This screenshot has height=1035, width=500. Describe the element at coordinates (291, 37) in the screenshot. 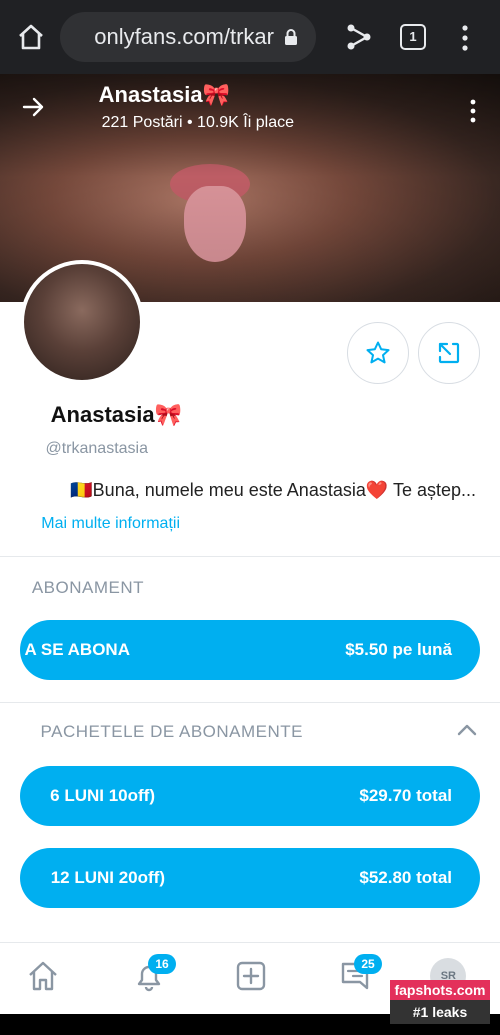

I see `lock-icon` at that location.